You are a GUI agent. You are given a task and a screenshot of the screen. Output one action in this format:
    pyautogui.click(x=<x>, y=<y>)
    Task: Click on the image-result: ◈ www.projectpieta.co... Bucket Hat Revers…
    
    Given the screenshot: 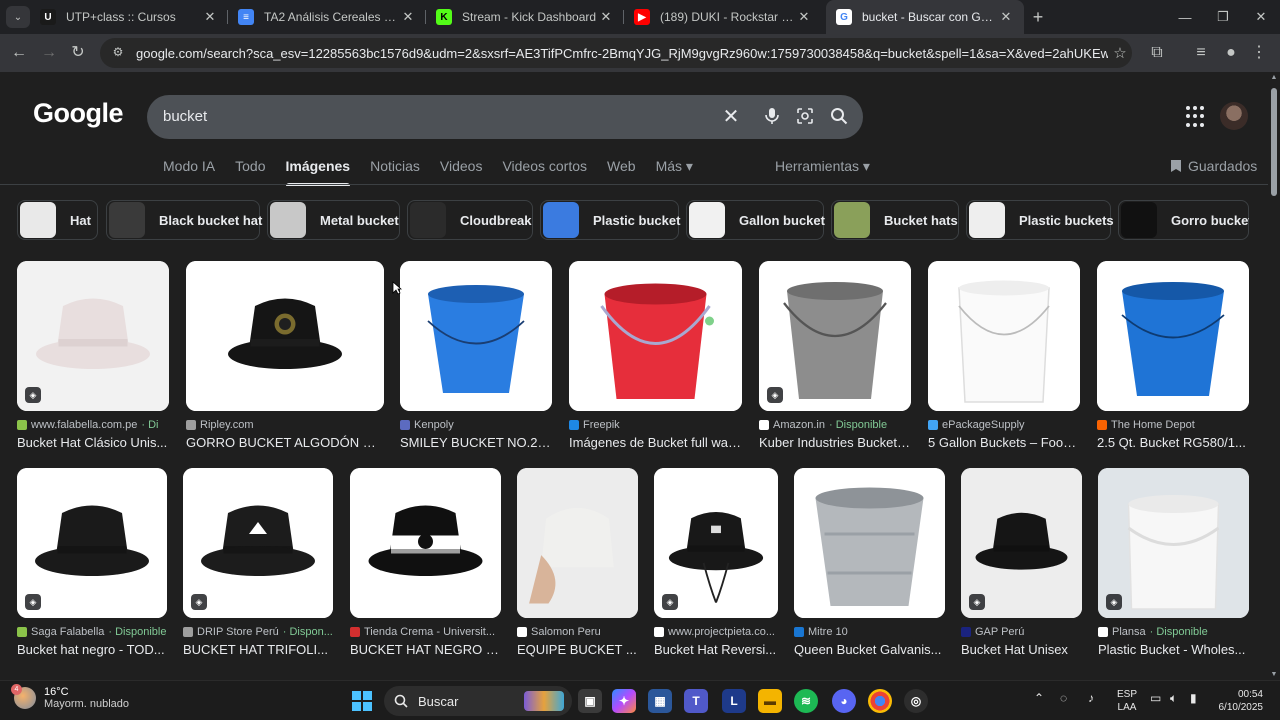 What is the action you would take?
    pyautogui.click(x=716, y=562)
    